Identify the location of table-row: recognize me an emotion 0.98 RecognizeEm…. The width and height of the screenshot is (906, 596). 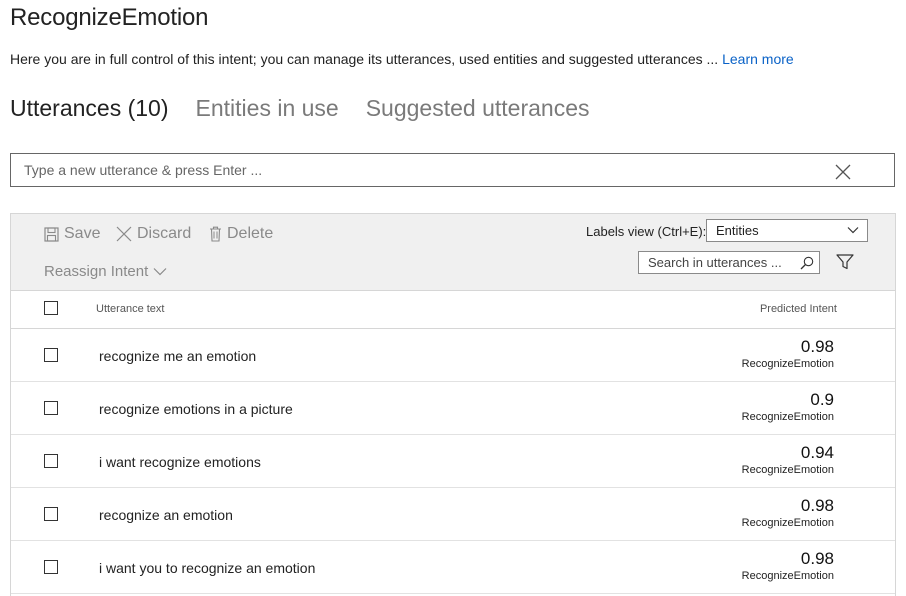
(453, 355).